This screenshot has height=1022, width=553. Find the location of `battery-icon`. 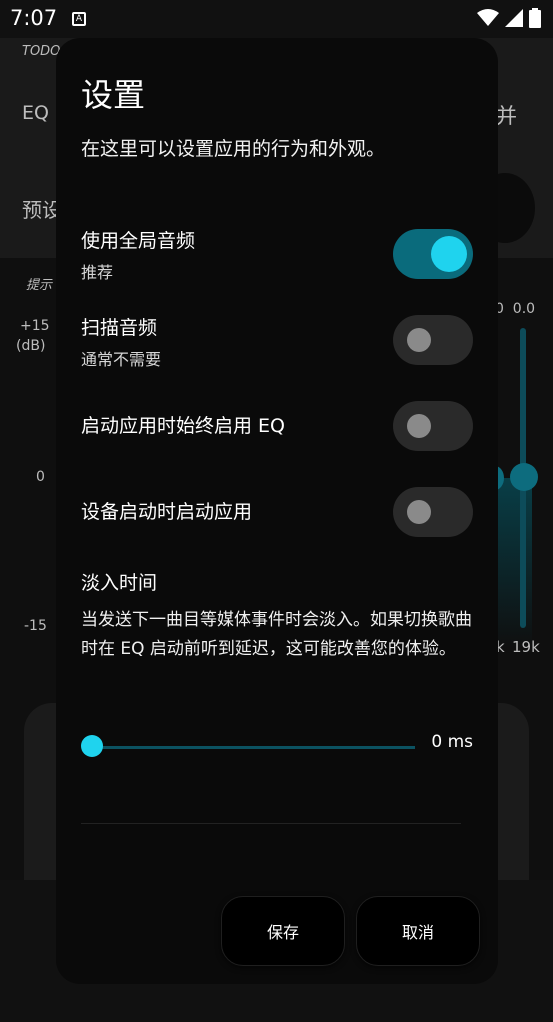

battery-icon is located at coordinates (535, 18).